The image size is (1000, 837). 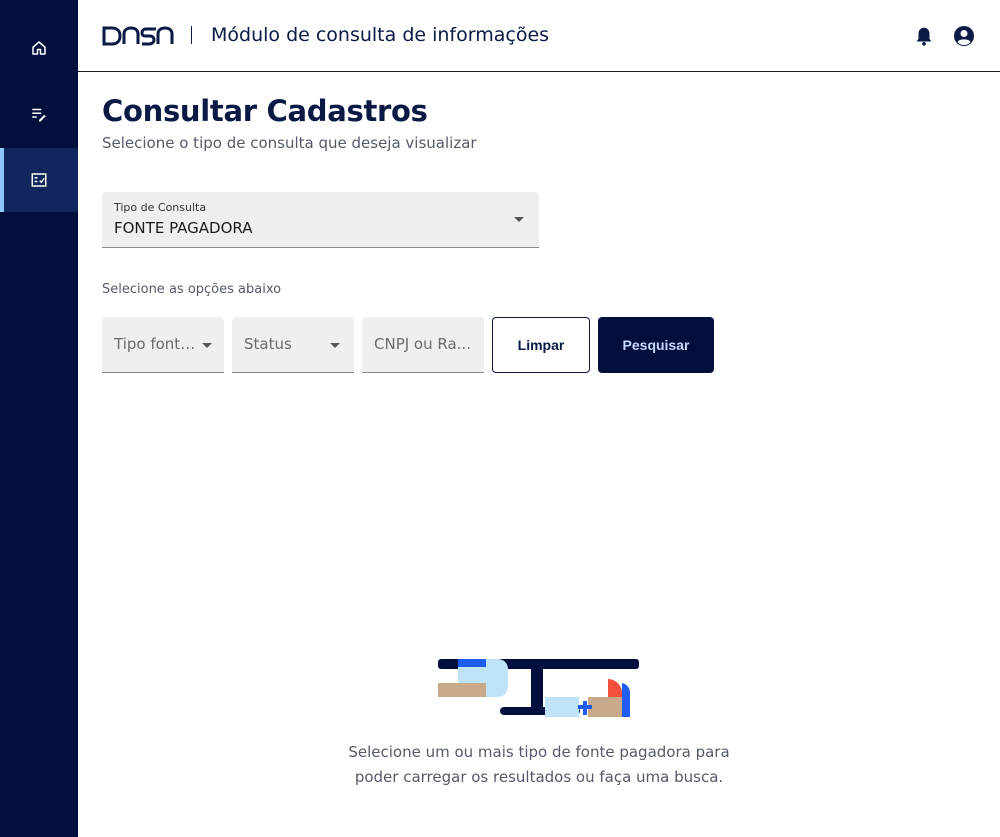 I want to click on bell-icon, so click(x=924, y=36).